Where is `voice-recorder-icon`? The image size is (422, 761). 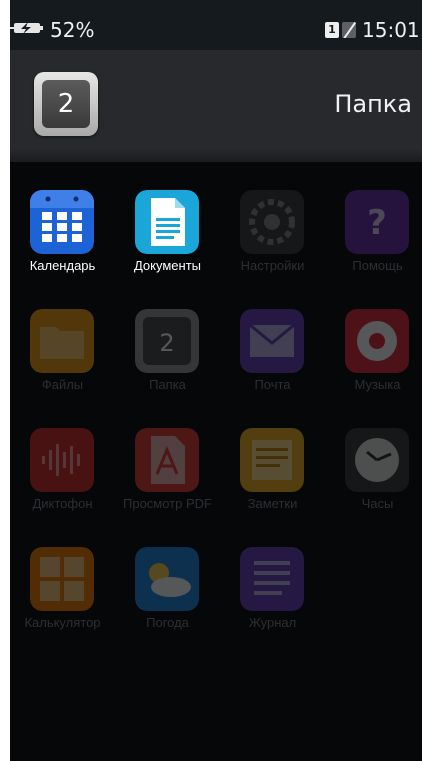
voice-recorder-icon is located at coordinates (62, 460).